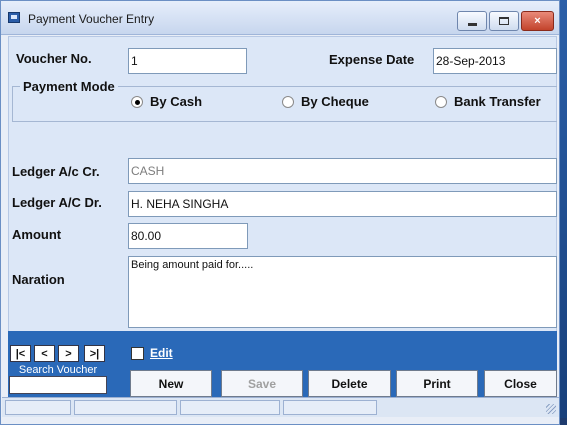  What do you see at coordinates (56, 171) in the screenshot?
I see `ledger-cr-label: Ledger A/c Cr.` at bounding box center [56, 171].